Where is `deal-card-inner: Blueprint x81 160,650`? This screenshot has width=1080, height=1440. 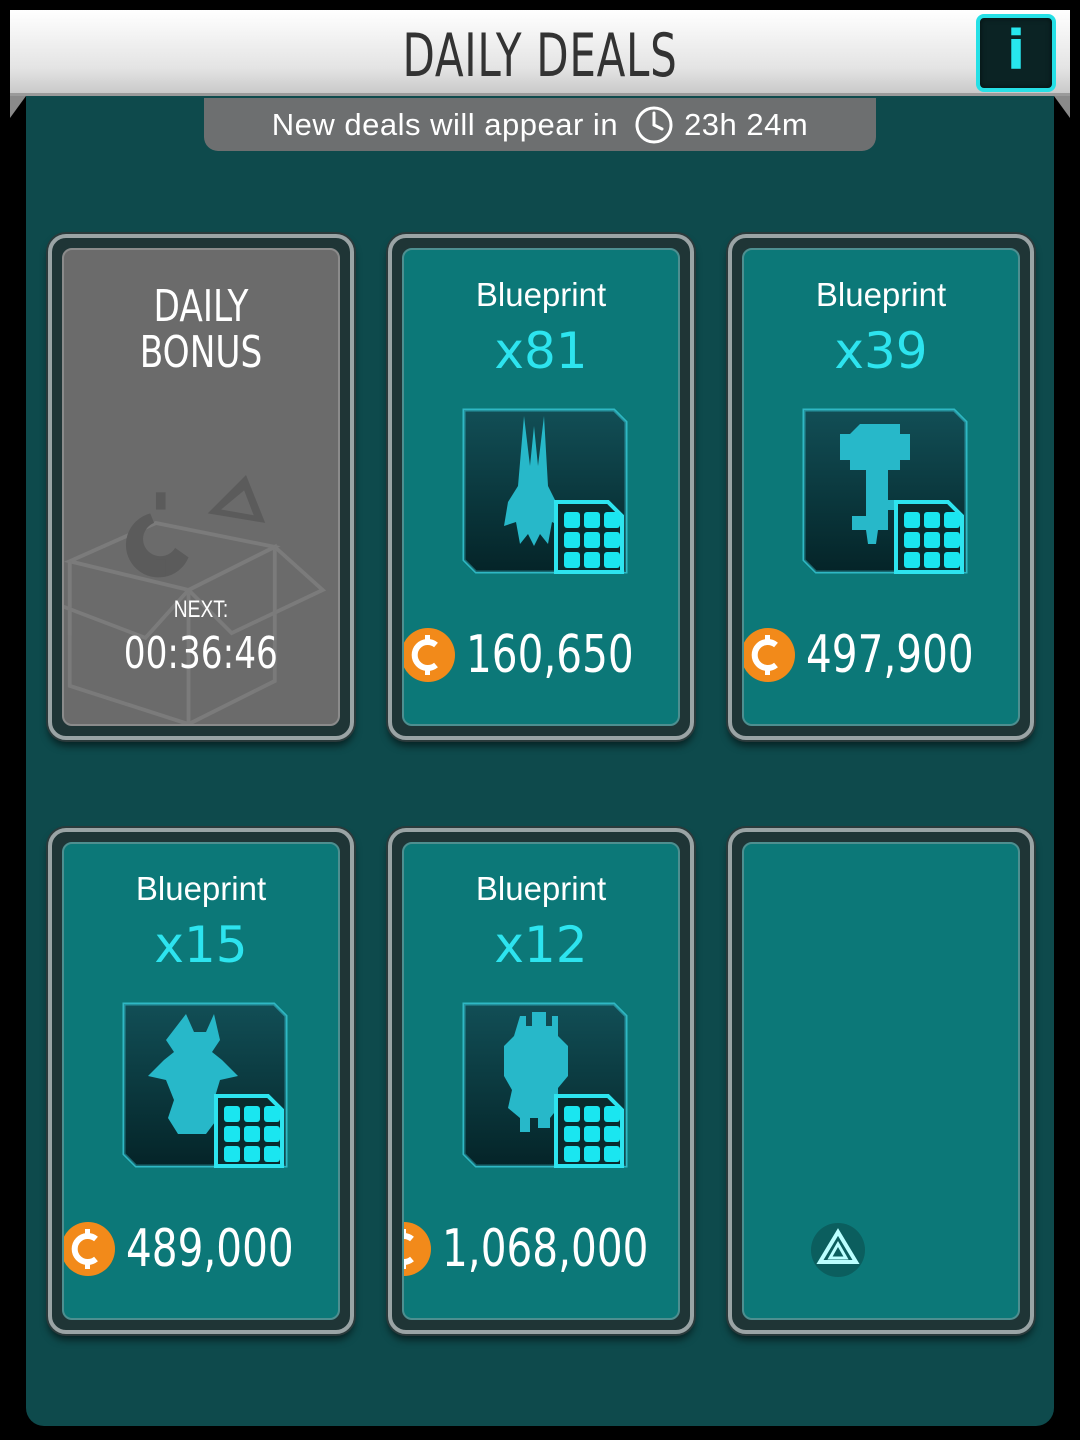 deal-card-inner: Blueprint x81 160,650 is located at coordinates (541, 487).